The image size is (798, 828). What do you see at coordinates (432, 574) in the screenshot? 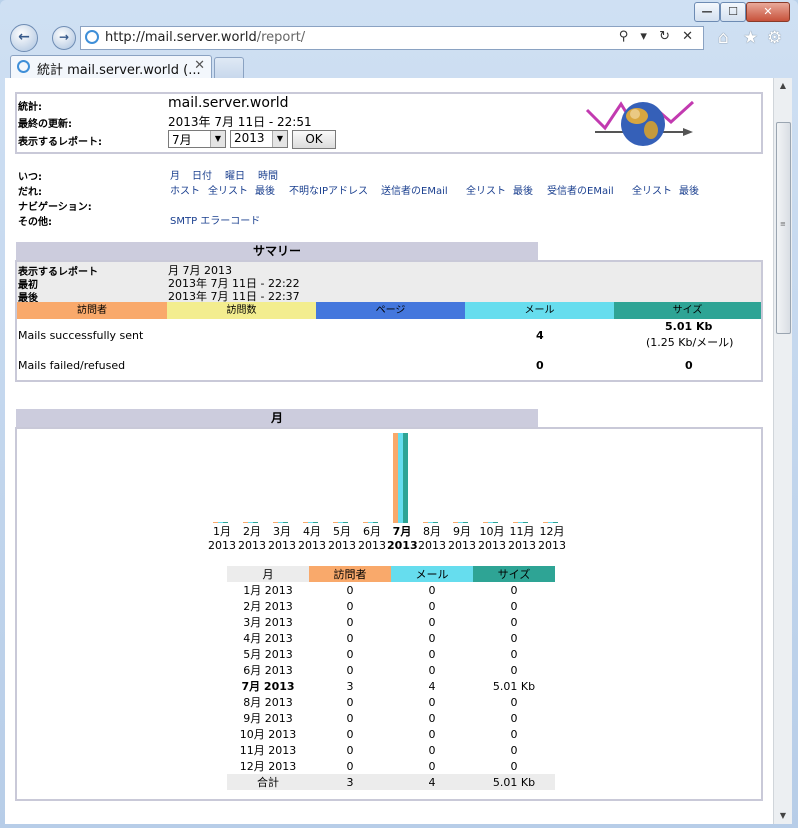
I see `monthly-th-mail: メール` at bounding box center [432, 574].